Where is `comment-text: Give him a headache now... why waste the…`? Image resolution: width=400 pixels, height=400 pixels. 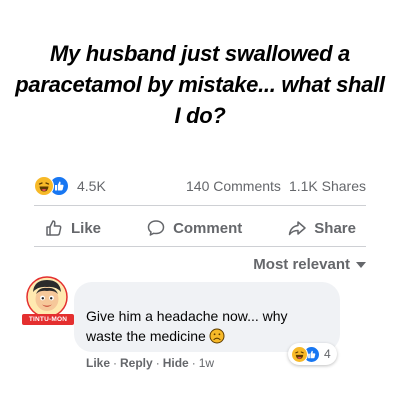
comment-text: Give him a headache now... why waste the… is located at coordinates (187, 326).